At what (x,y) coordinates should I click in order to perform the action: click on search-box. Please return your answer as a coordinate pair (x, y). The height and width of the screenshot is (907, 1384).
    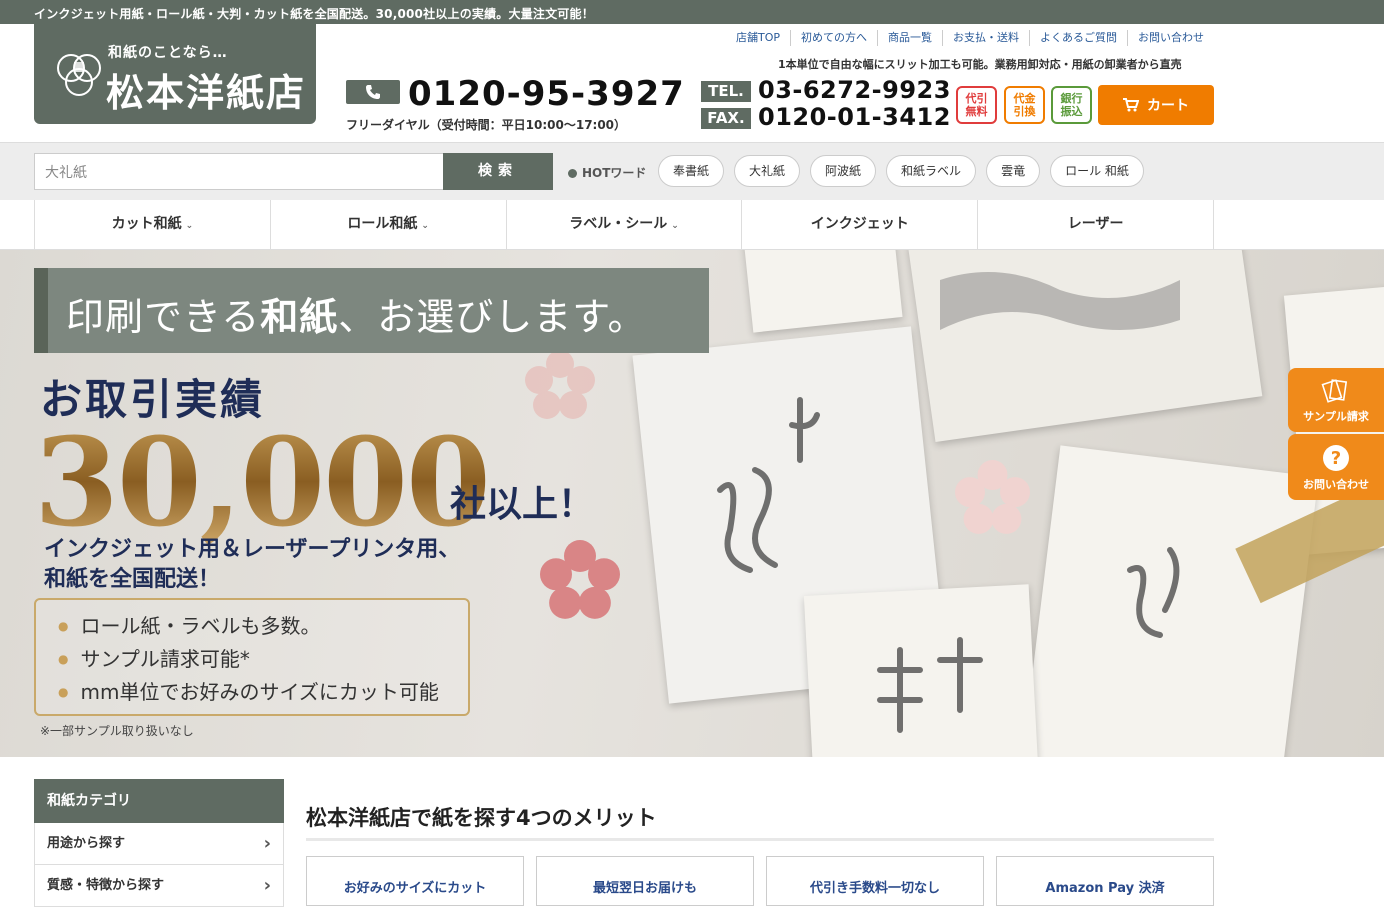
    Looking at the image, I should click on (239, 171).